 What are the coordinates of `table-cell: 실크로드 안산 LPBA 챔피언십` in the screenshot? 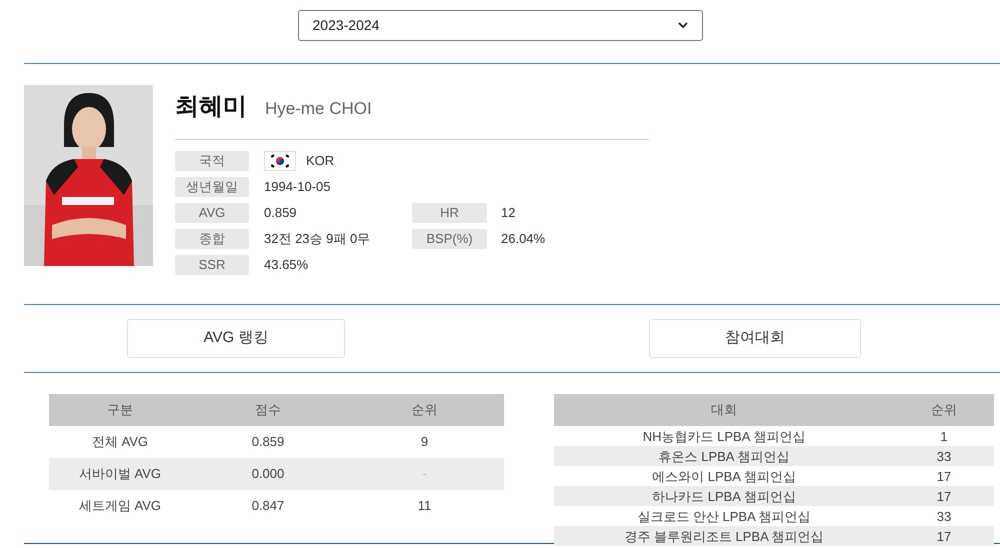 It's located at (724, 516).